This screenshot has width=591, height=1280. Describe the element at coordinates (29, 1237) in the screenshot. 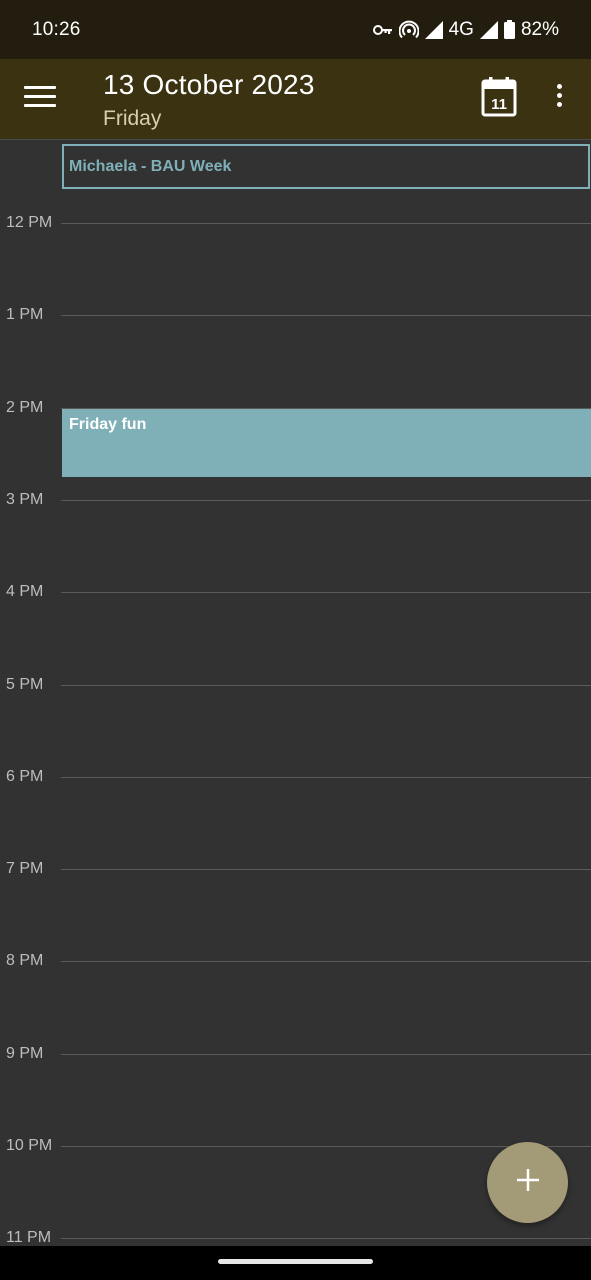

I see `hour-label: 11 PM` at that location.